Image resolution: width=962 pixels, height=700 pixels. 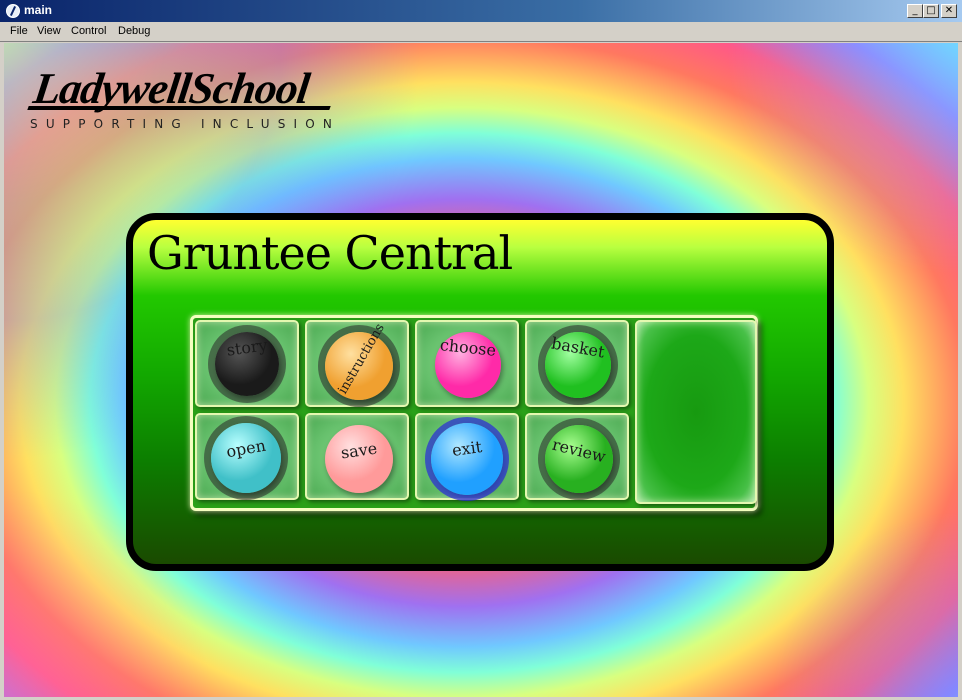 I want to click on exit-button: exit, so click(x=467, y=459).